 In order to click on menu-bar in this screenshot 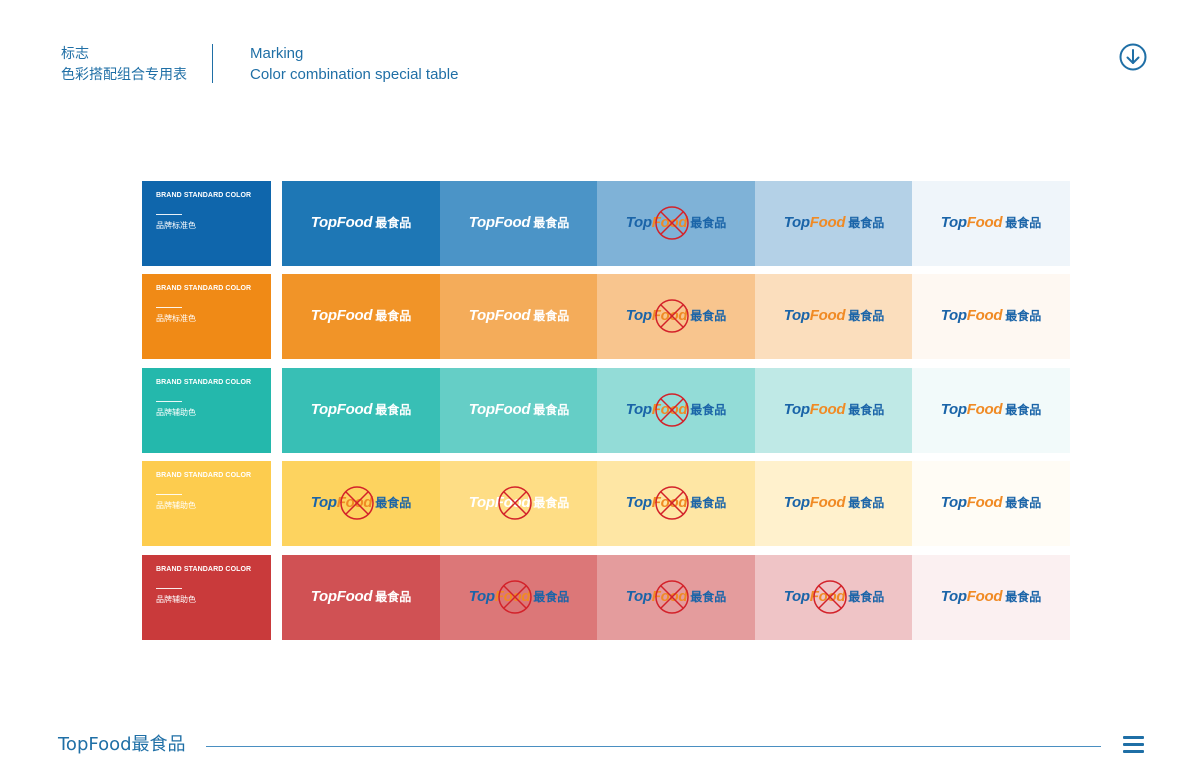, I will do `click(1133, 744)`.